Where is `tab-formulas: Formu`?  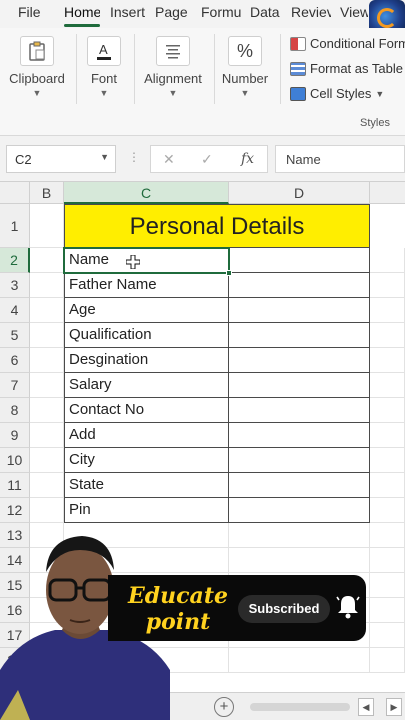 tab-formulas: Formu is located at coordinates (221, 12).